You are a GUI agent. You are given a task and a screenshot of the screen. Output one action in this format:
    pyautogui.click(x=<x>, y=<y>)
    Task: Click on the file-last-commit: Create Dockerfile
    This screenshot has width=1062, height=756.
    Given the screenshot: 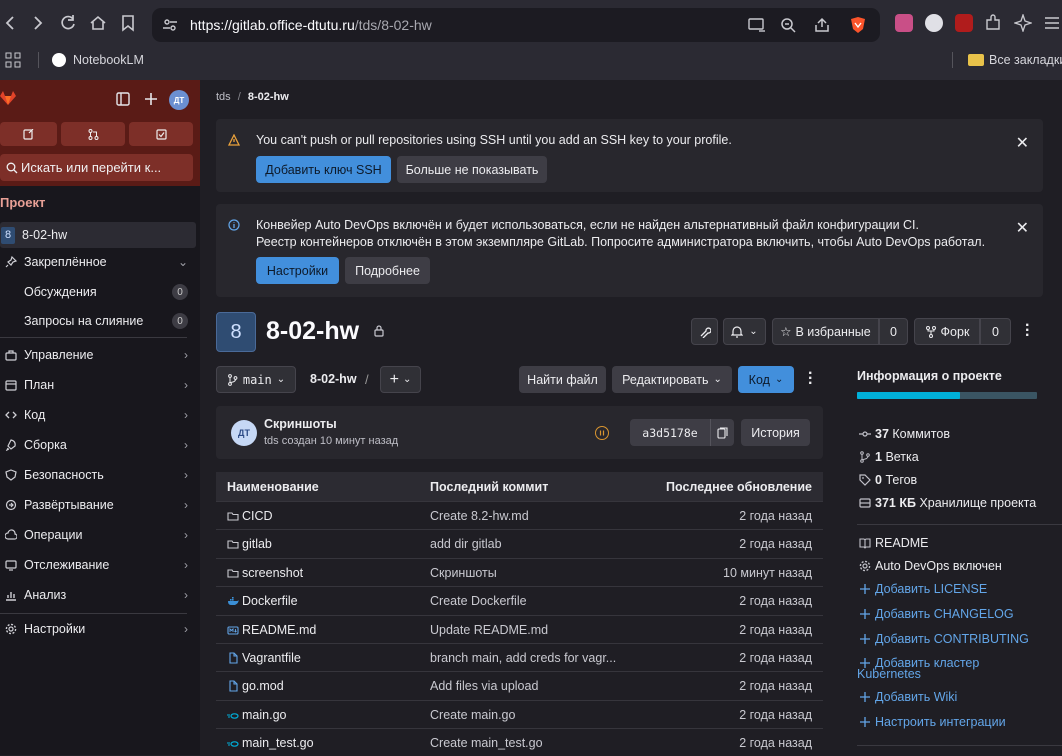 What is the action you would take?
    pyautogui.click(x=478, y=601)
    